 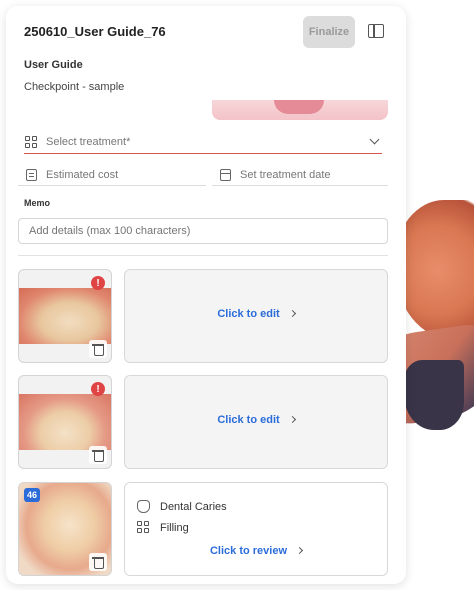 I want to click on treatment-label: Filling, so click(x=174, y=527).